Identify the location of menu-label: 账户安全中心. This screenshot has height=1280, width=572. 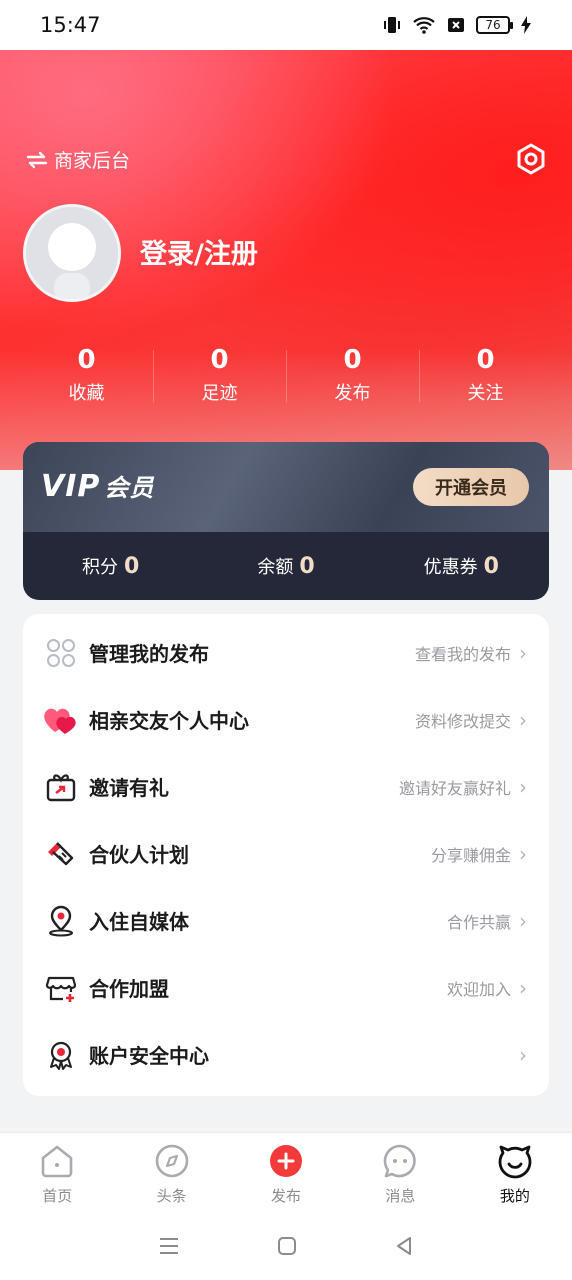
(149, 1056).